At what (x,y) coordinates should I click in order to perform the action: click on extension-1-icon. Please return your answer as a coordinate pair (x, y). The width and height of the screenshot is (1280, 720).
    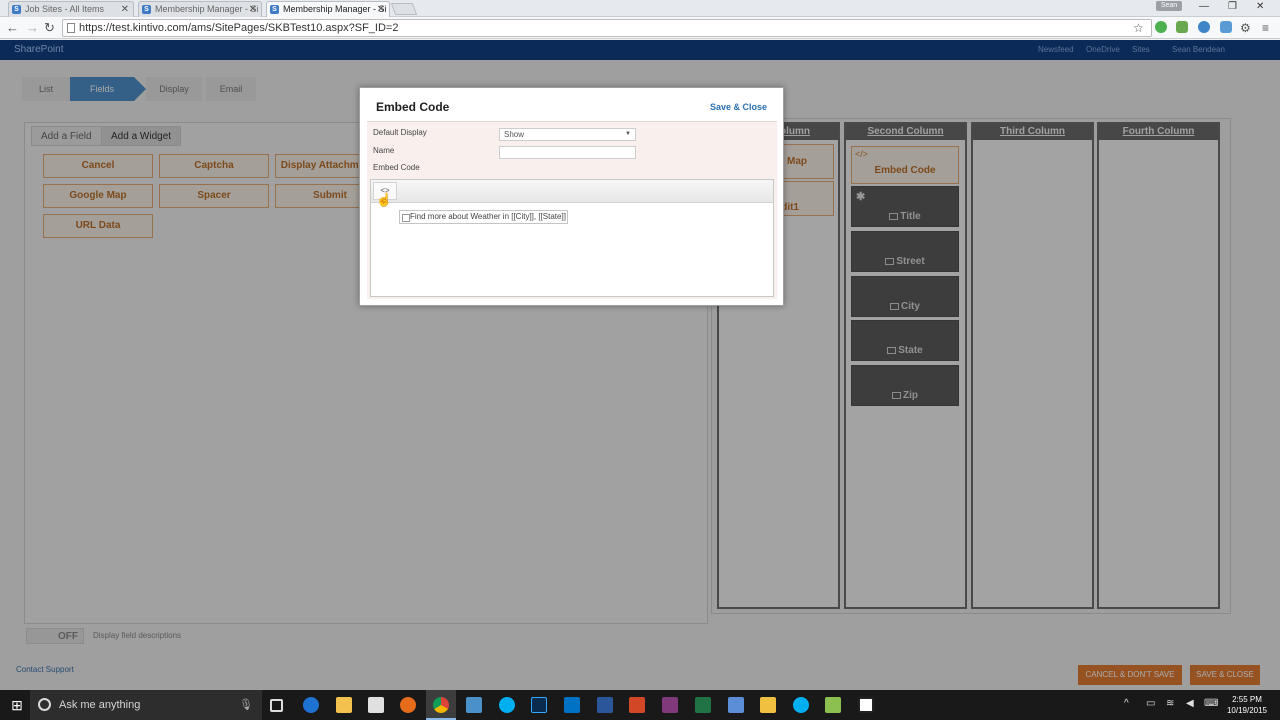
    Looking at the image, I should click on (1161, 27).